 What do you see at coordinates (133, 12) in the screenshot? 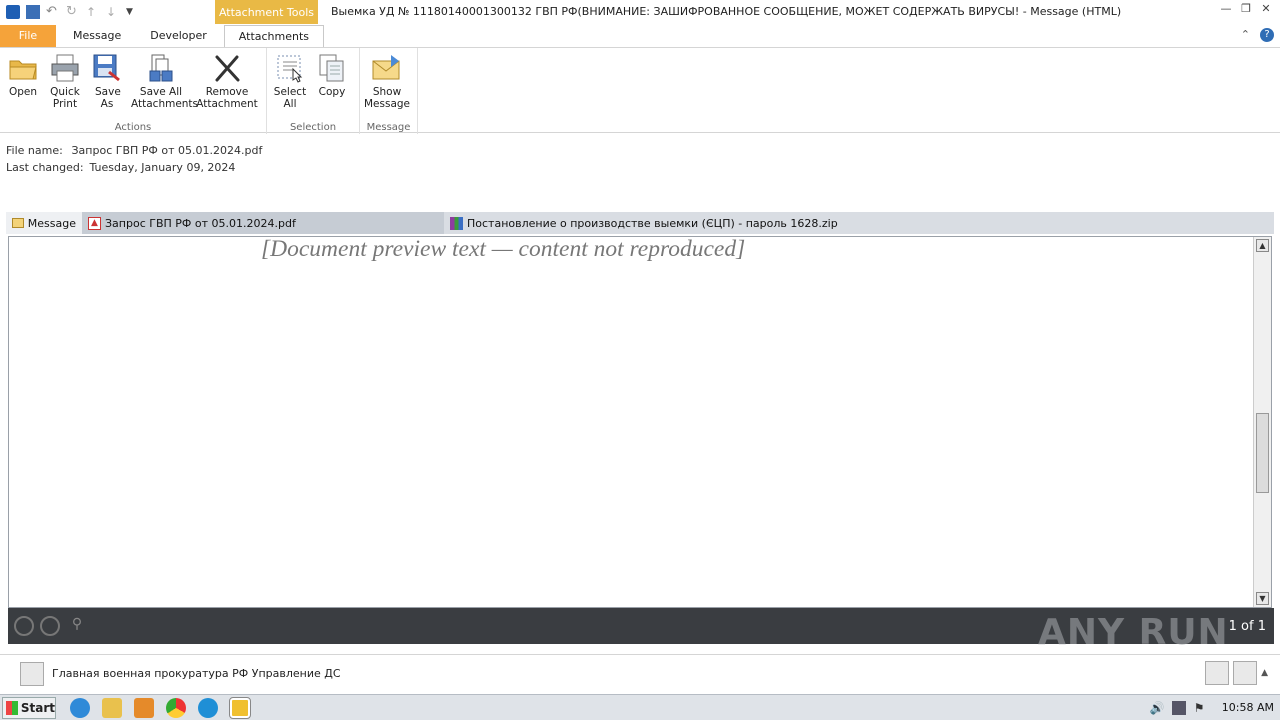
I see `customize-qat-icon: ▼` at bounding box center [133, 12].